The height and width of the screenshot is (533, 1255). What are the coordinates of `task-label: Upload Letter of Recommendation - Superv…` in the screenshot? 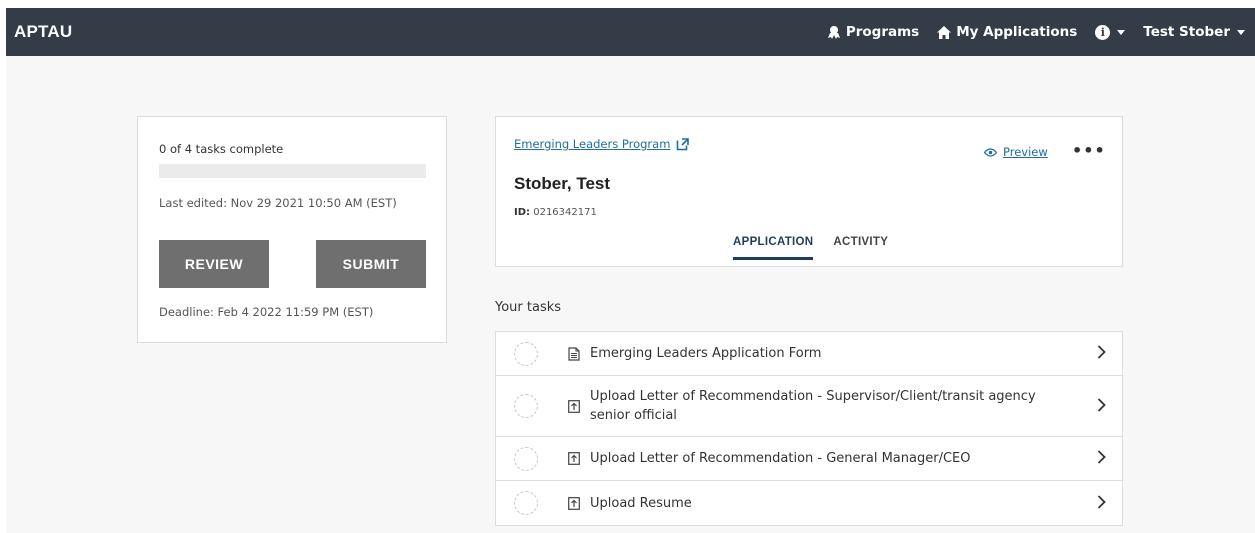 It's located at (813, 406).